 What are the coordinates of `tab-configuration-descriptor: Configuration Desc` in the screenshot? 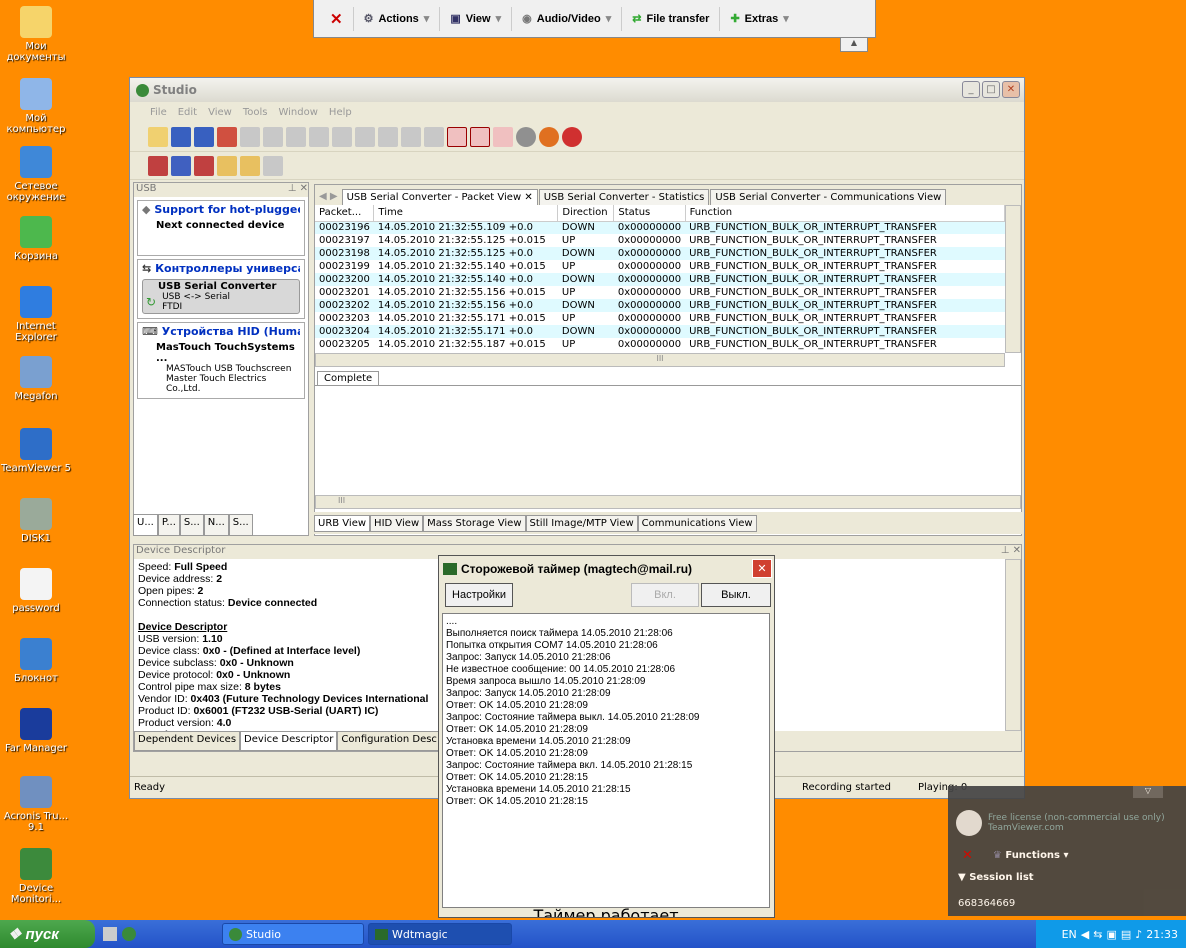 It's located at (389, 741).